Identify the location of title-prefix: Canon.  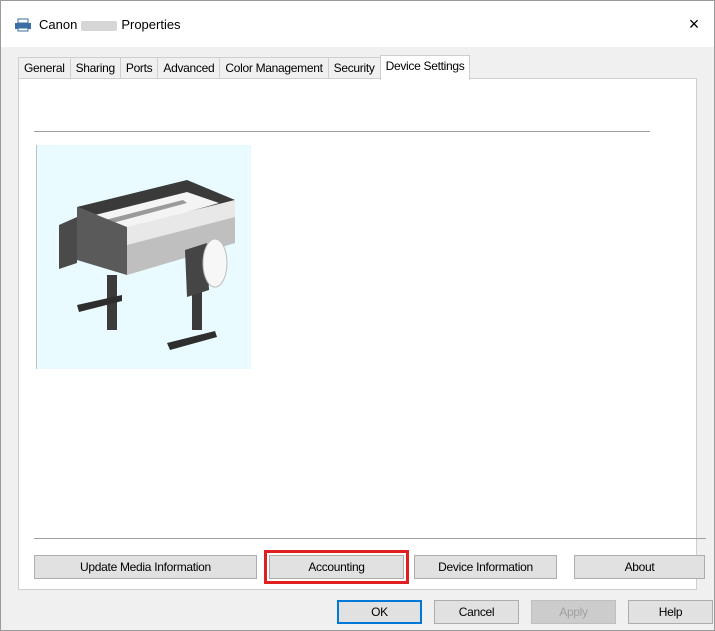
(58, 24).